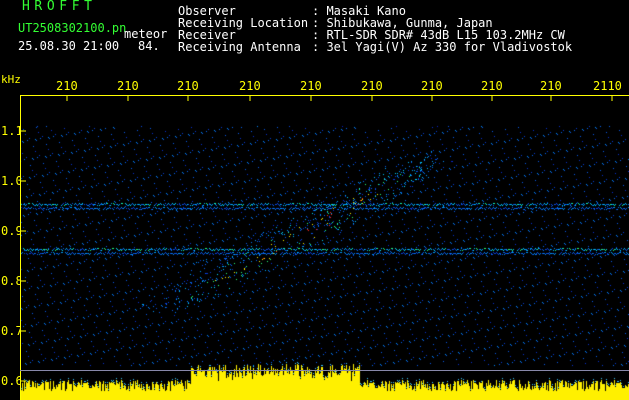 This screenshot has height=400, width=629. Describe the element at coordinates (69, 46) in the screenshot. I see `date-time: 25.08.30 21:00` at that location.